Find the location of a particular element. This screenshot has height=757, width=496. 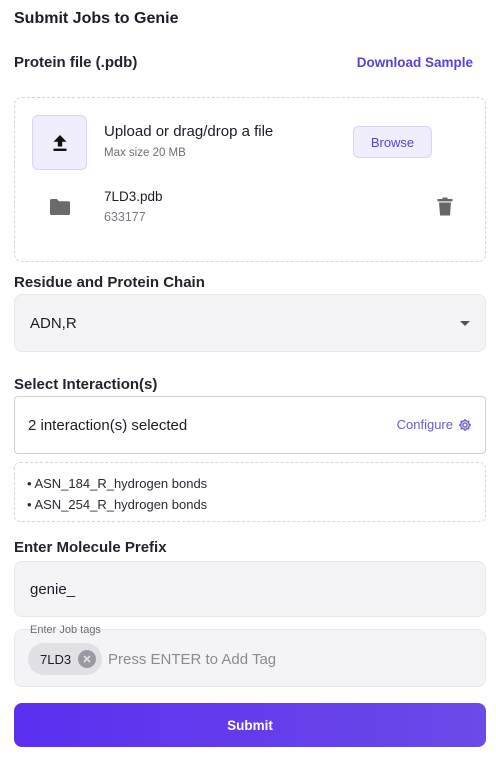

configure-button: Configure is located at coordinates (434, 424).